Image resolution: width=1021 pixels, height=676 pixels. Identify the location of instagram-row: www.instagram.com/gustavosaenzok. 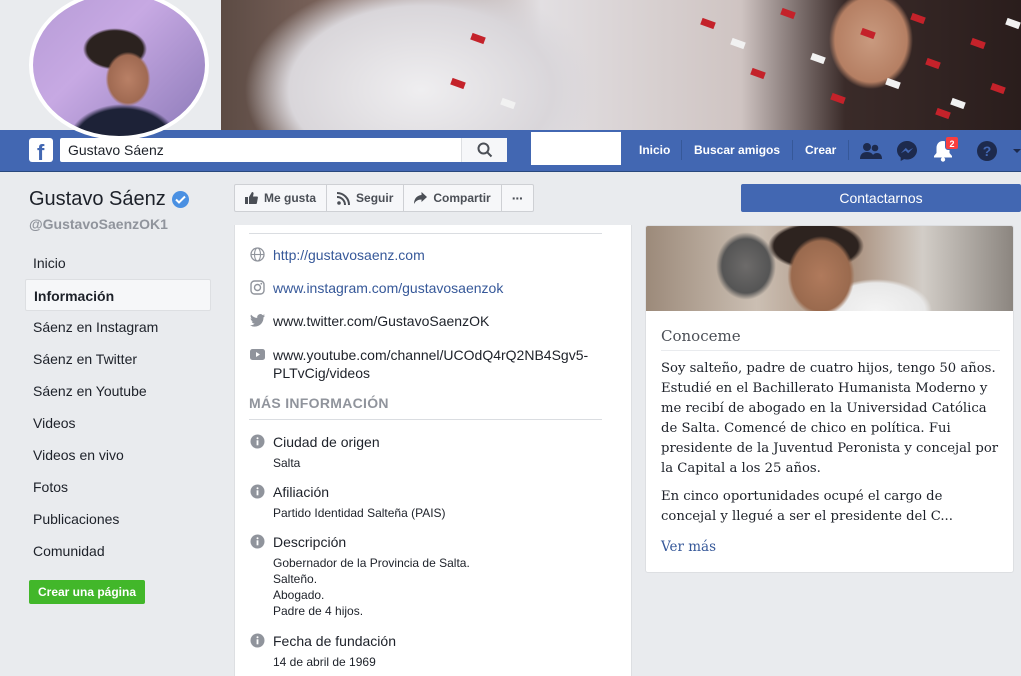
(376, 288).